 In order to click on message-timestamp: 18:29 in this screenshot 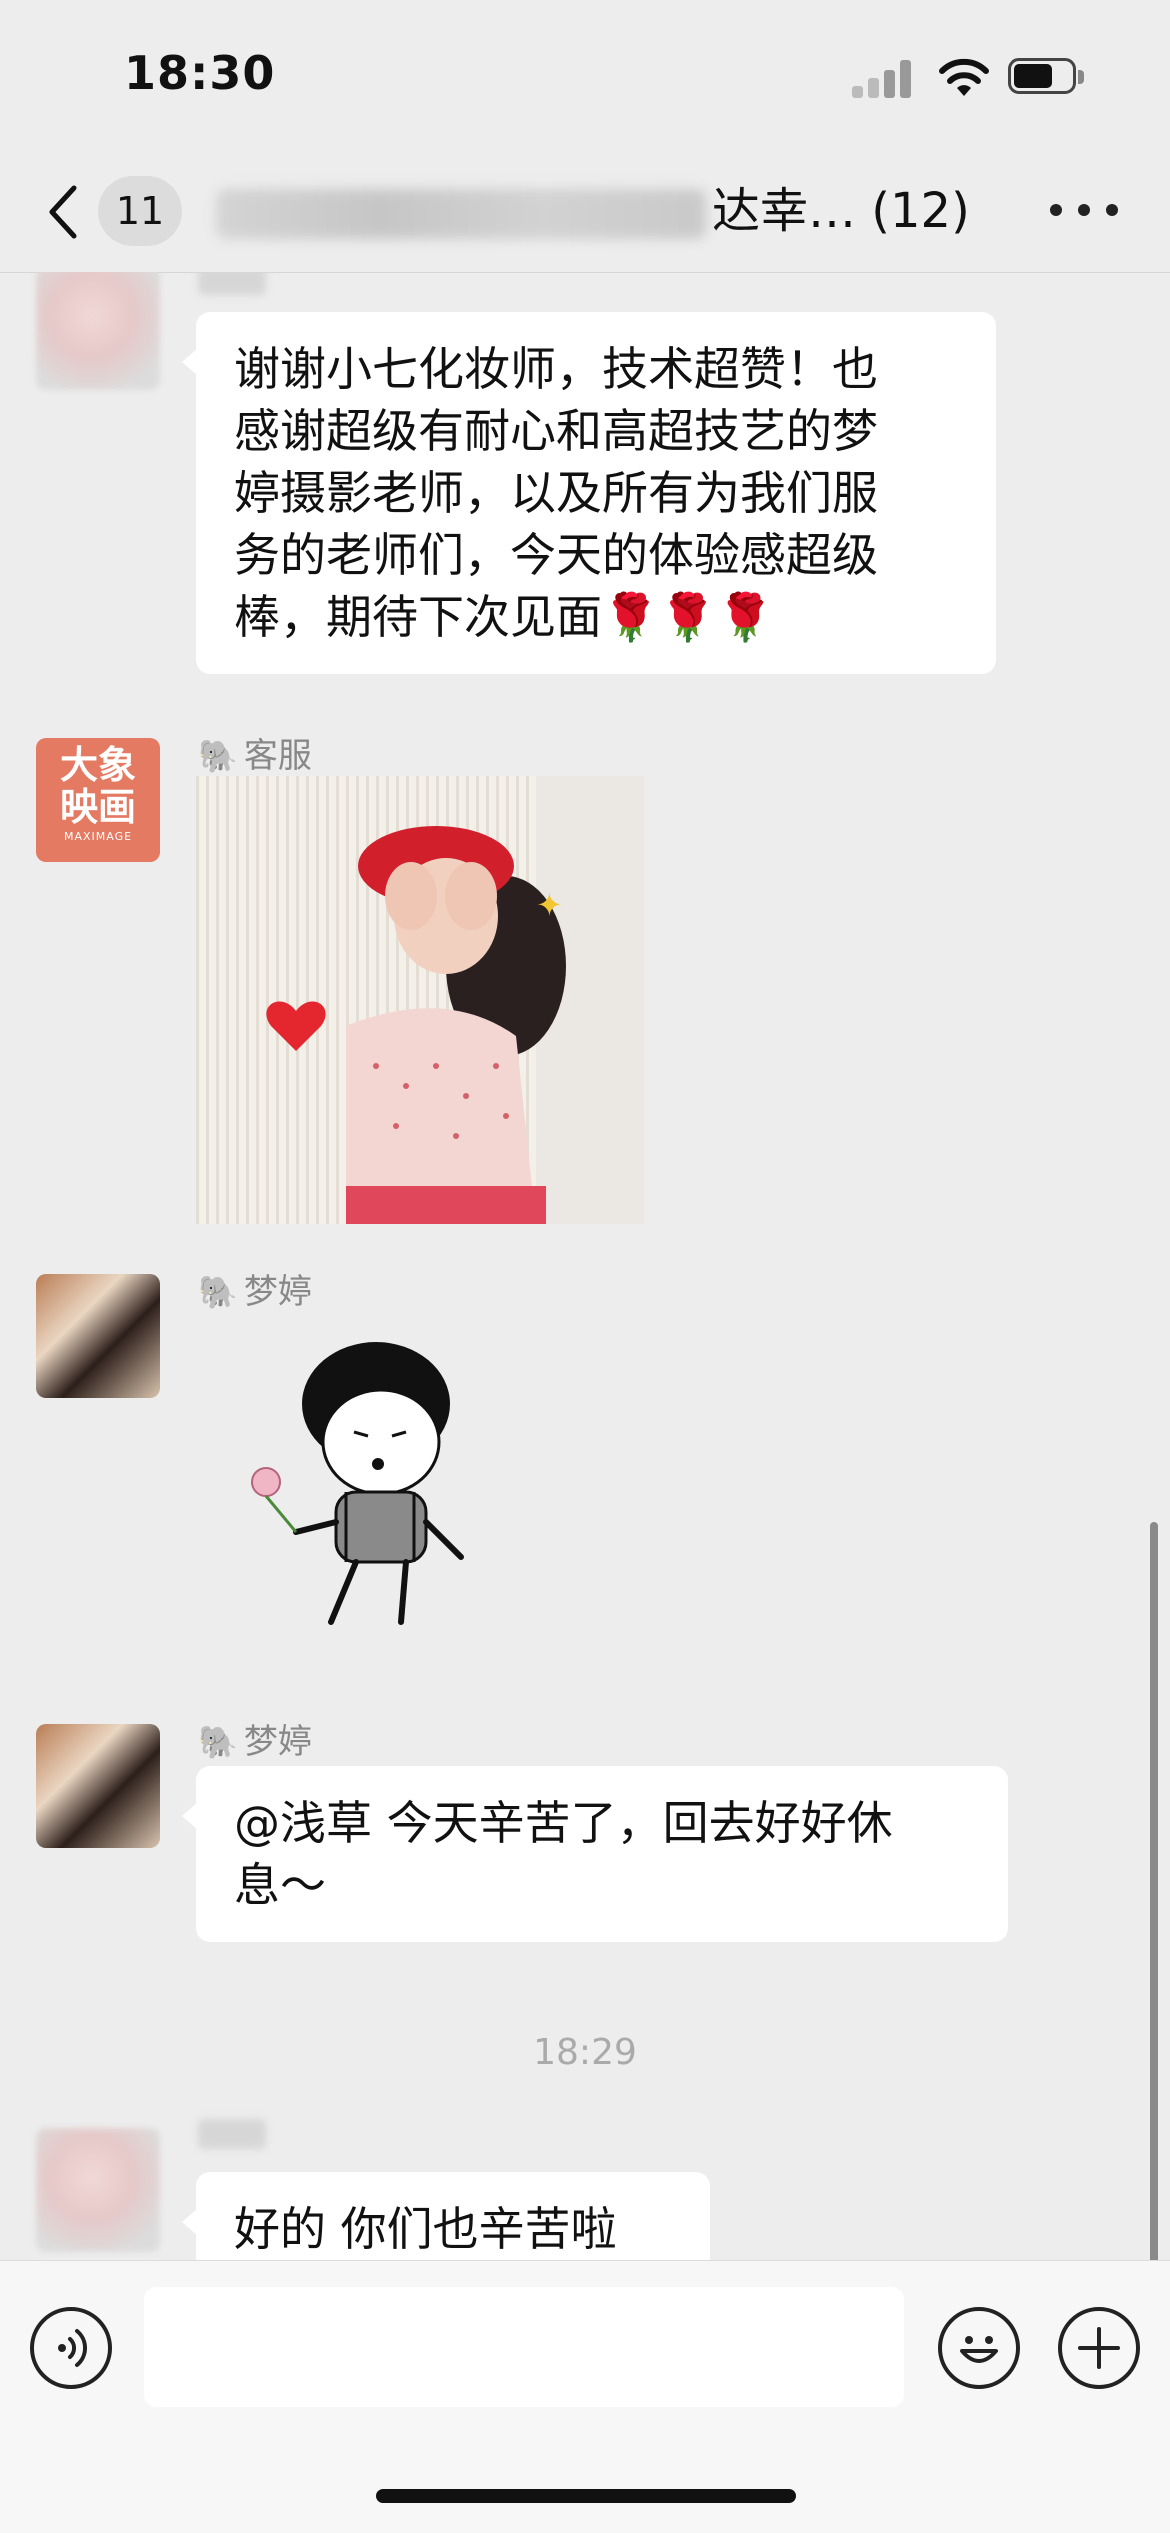, I will do `click(585, 2052)`.